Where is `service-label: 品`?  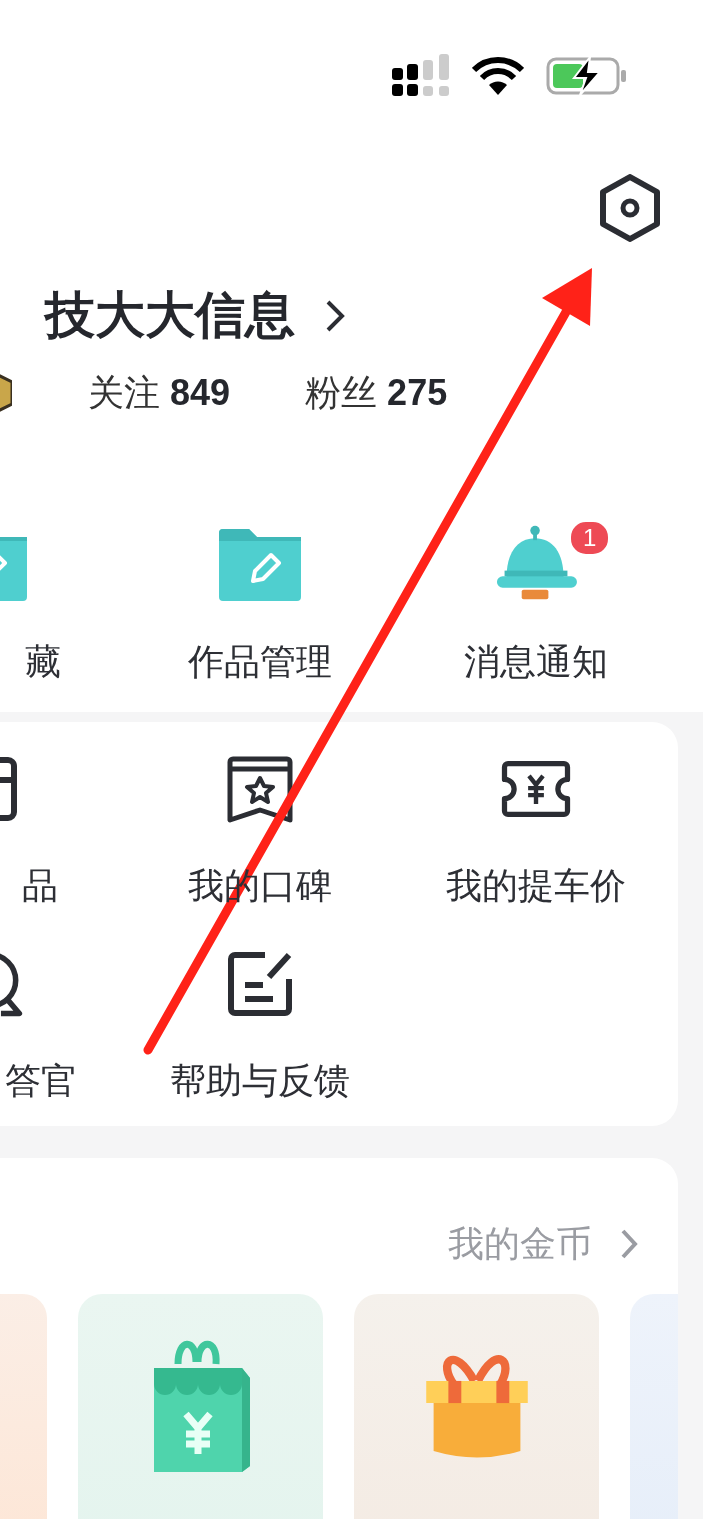
service-label: 品 is located at coordinates (29, 886).